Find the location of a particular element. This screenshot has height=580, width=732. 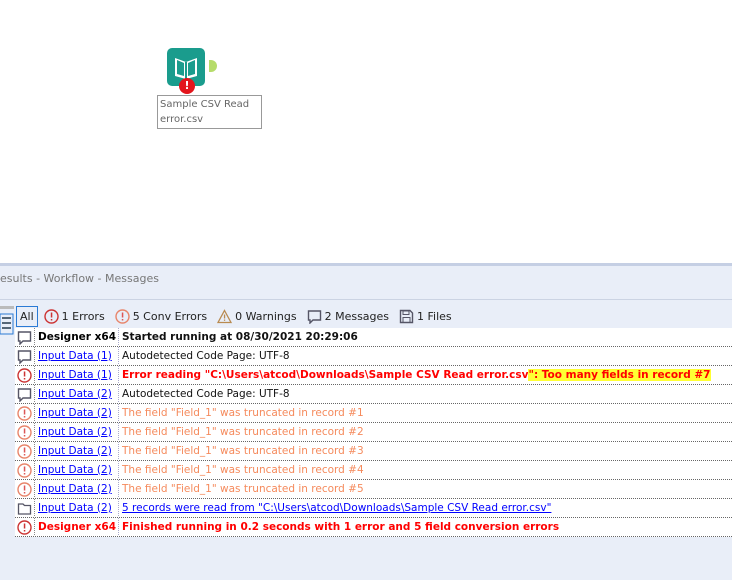

filter-label: 1 Errors is located at coordinates (83, 316).